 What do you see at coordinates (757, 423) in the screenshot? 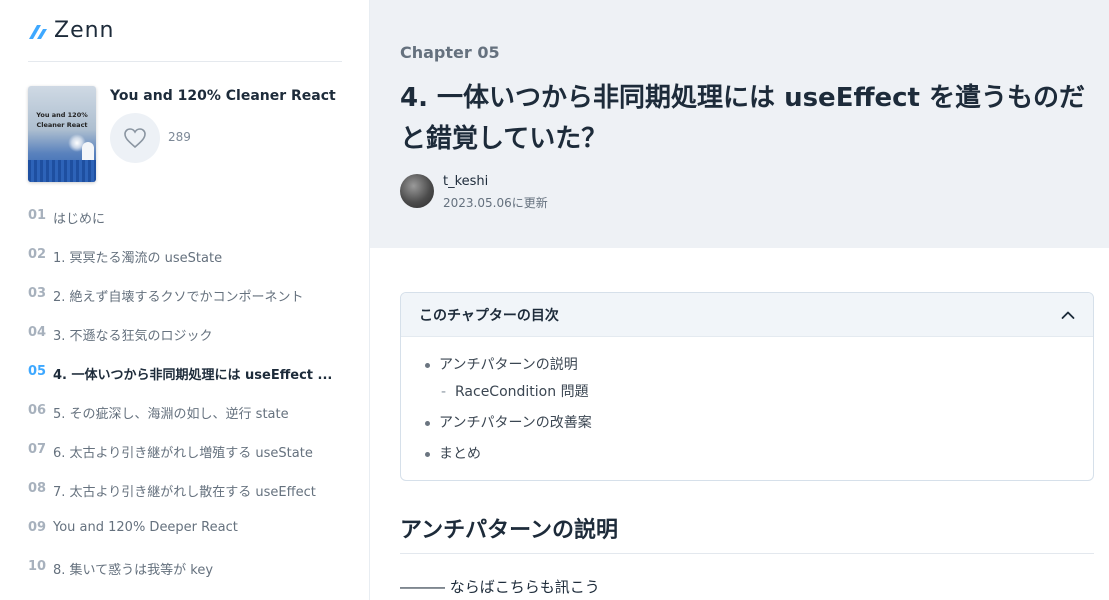
I see `toc-link: アンチパターンの改善案` at bounding box center [757, 423].